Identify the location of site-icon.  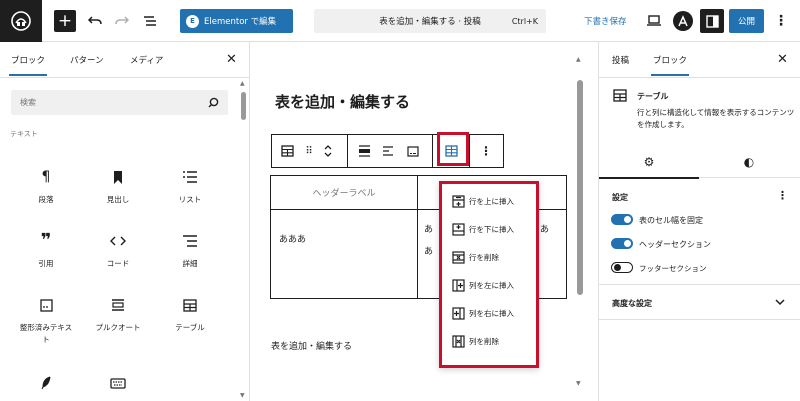
(21, 21).